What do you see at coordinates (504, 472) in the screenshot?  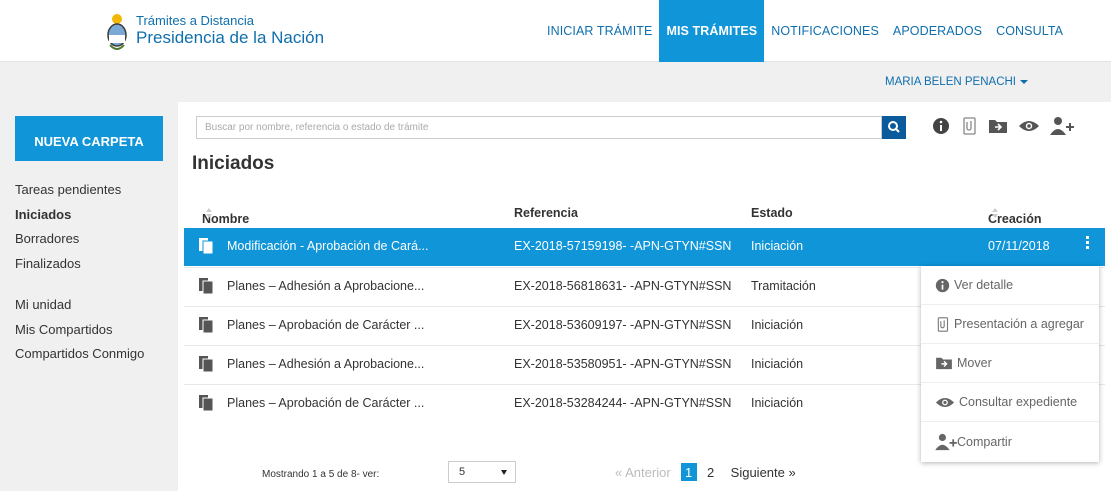 I see `dropdown-arrow-icon` at bounding box center [504, 472].